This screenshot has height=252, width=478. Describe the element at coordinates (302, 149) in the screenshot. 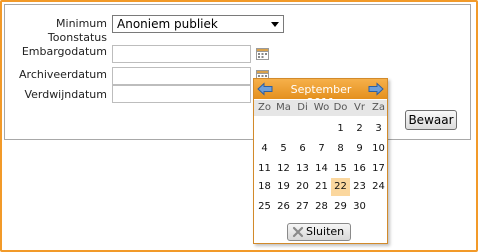

I see `calendar-day: 6` at that location.